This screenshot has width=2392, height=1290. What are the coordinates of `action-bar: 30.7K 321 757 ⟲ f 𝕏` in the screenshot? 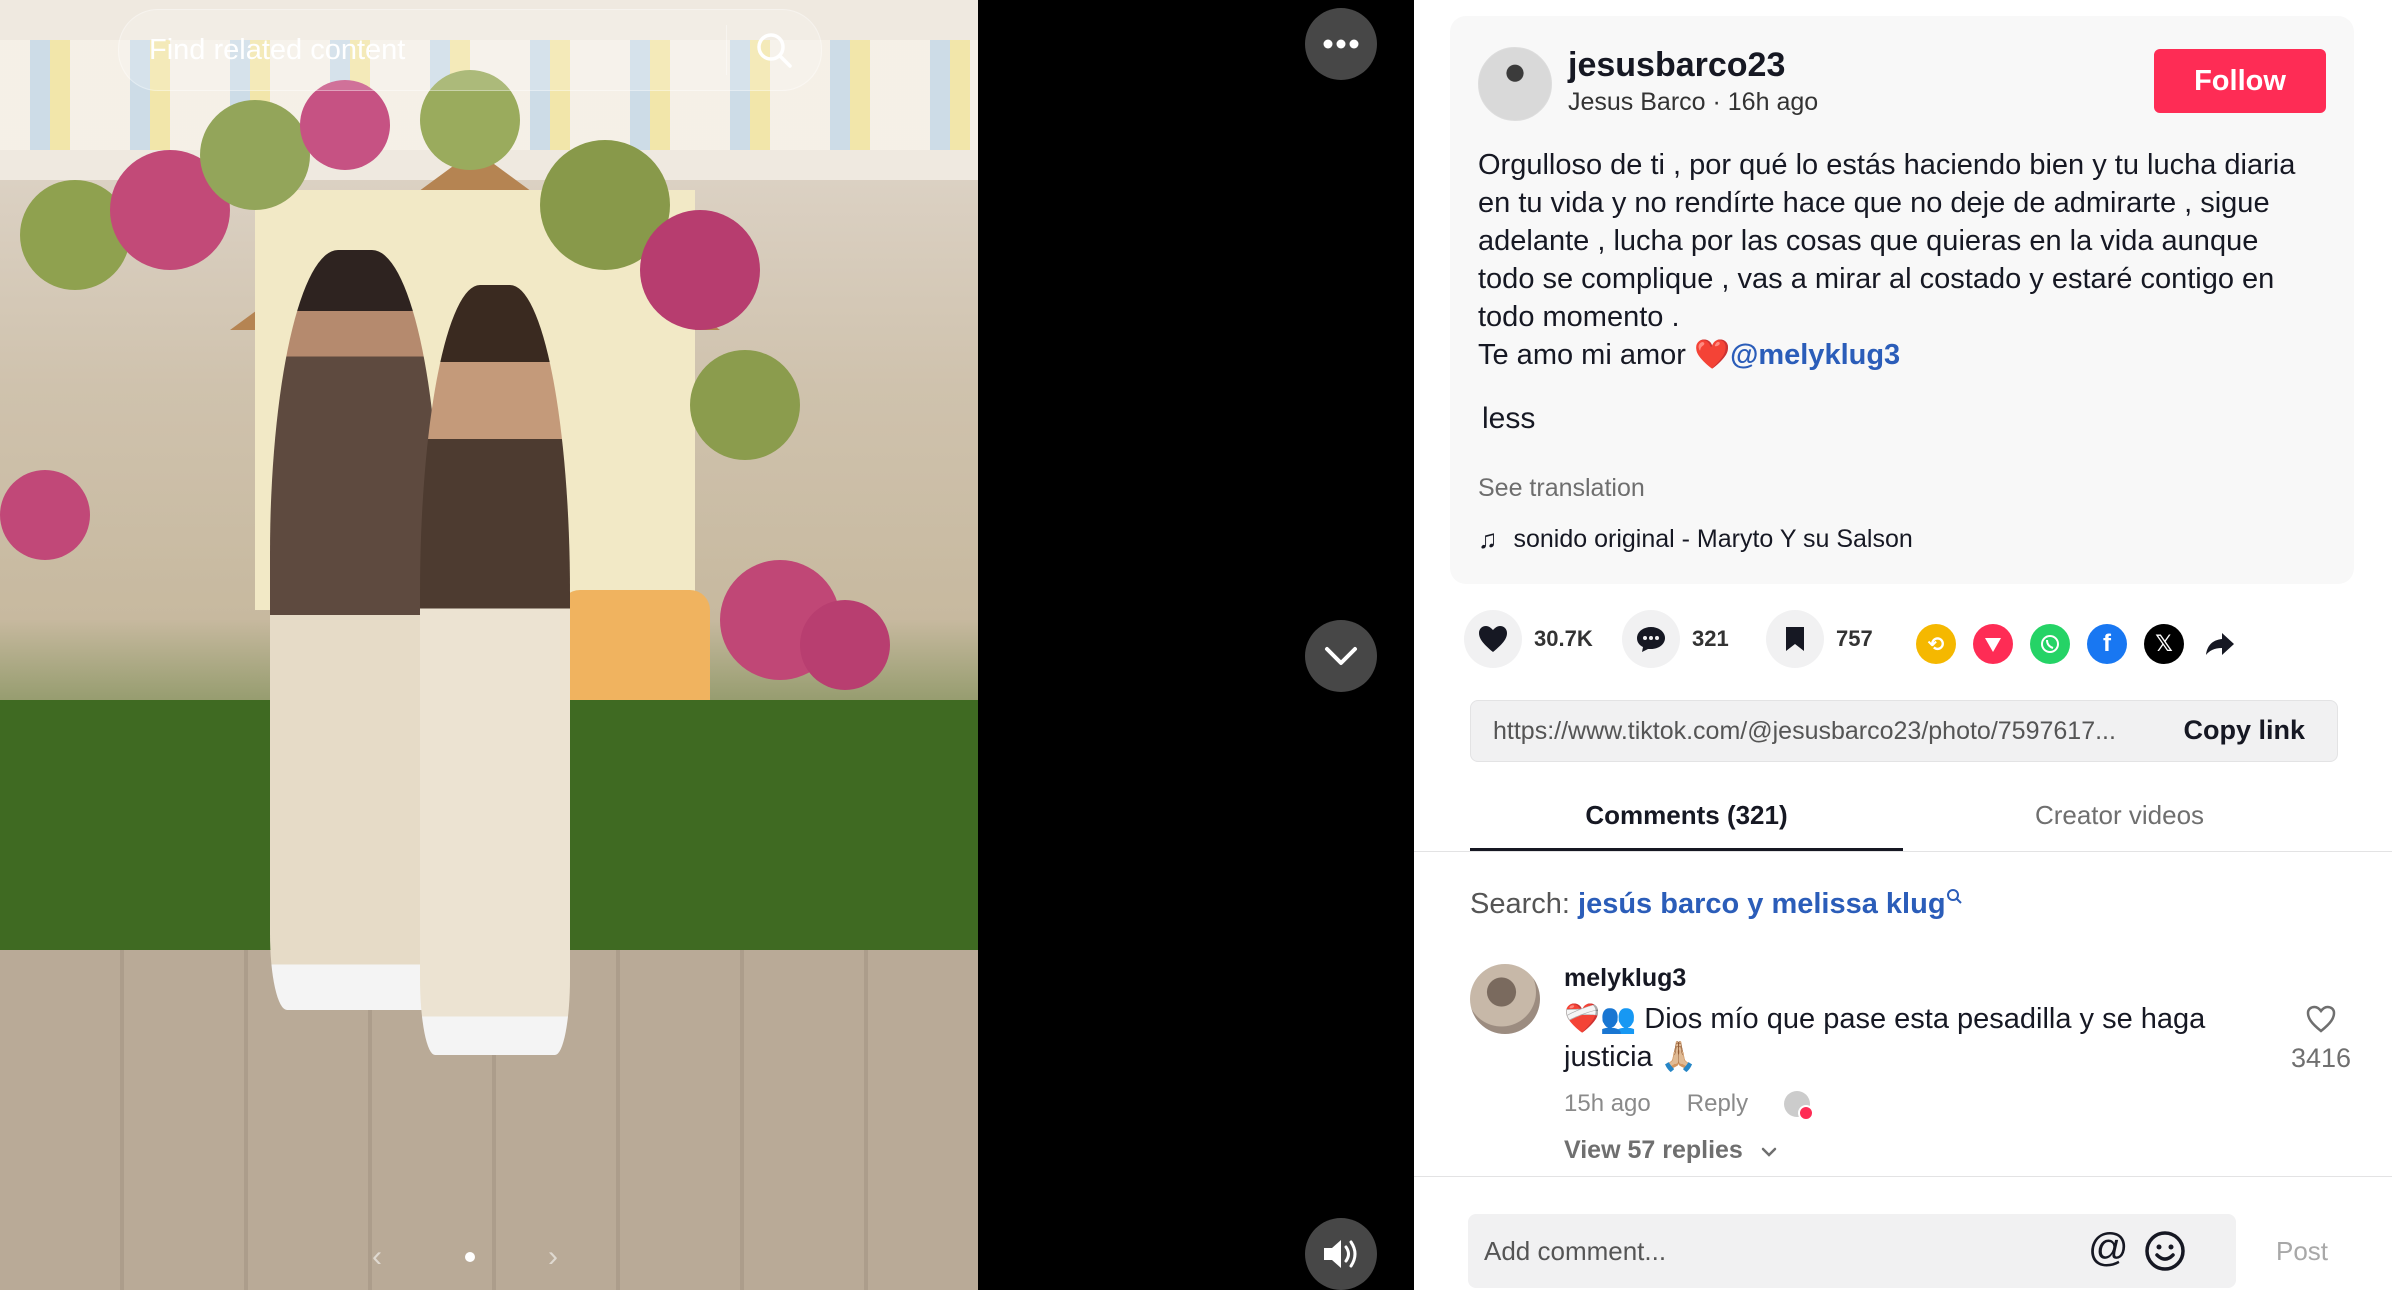 It's located at (1902, 643).